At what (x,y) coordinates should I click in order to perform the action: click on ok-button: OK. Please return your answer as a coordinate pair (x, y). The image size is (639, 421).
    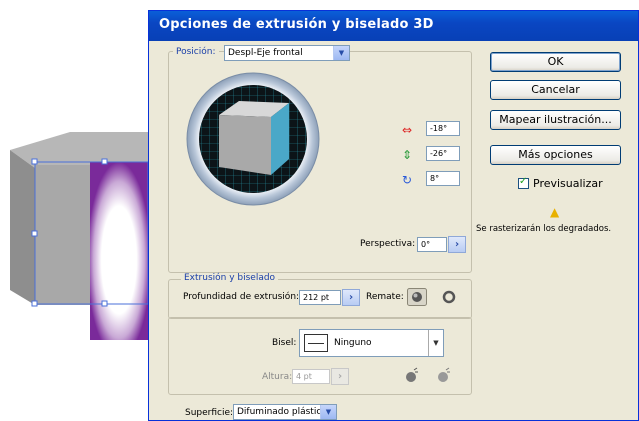
    Looking at the image, I should click on (555, 62).